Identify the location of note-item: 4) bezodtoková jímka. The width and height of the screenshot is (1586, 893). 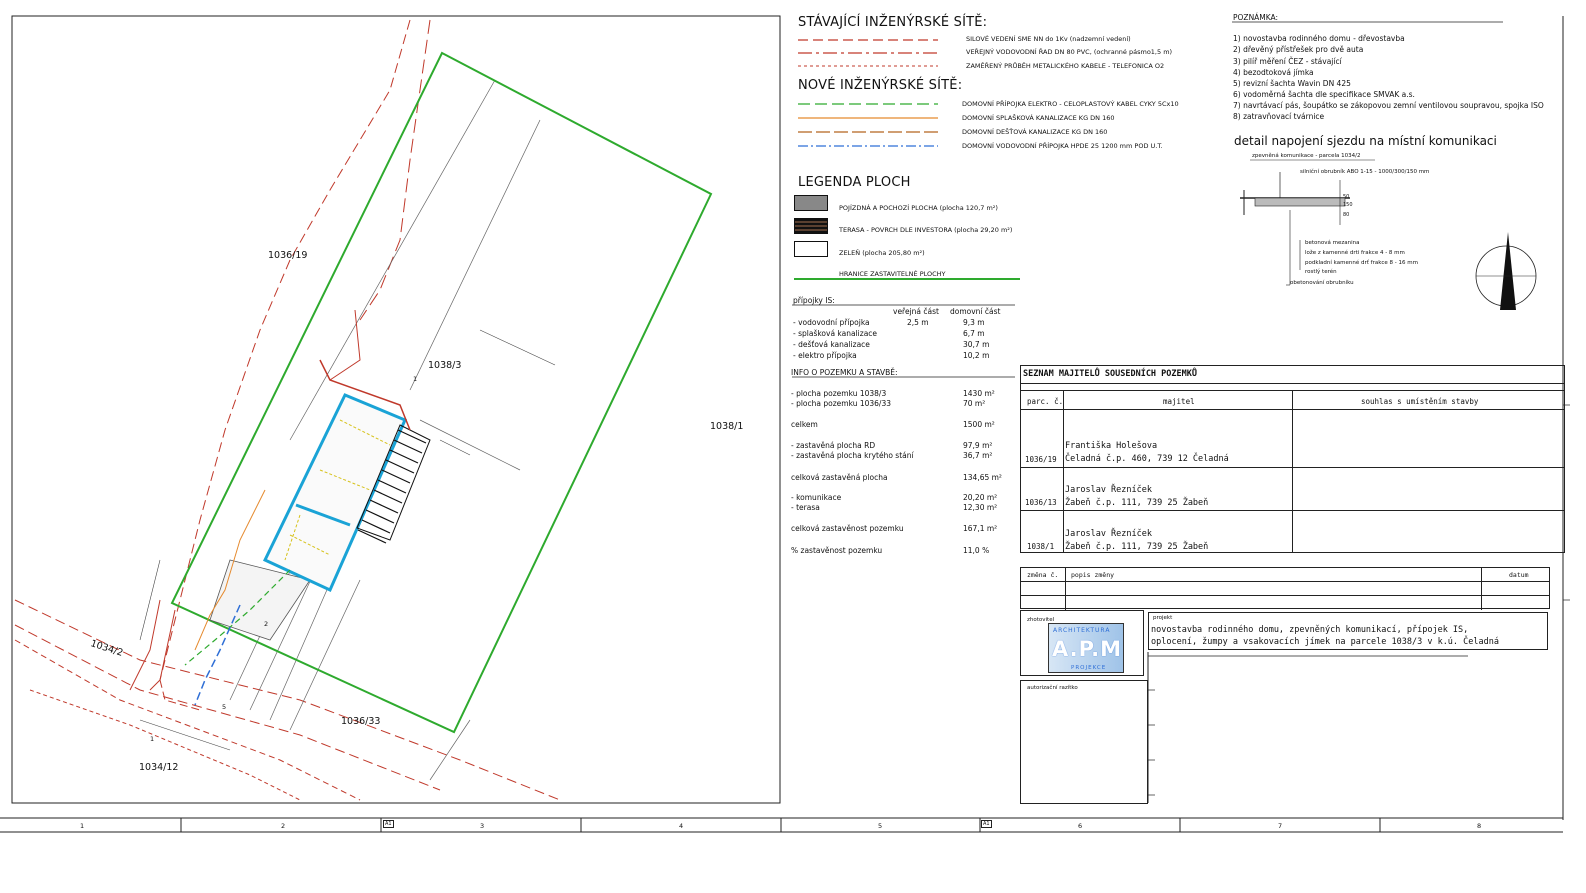
(1273, 72).